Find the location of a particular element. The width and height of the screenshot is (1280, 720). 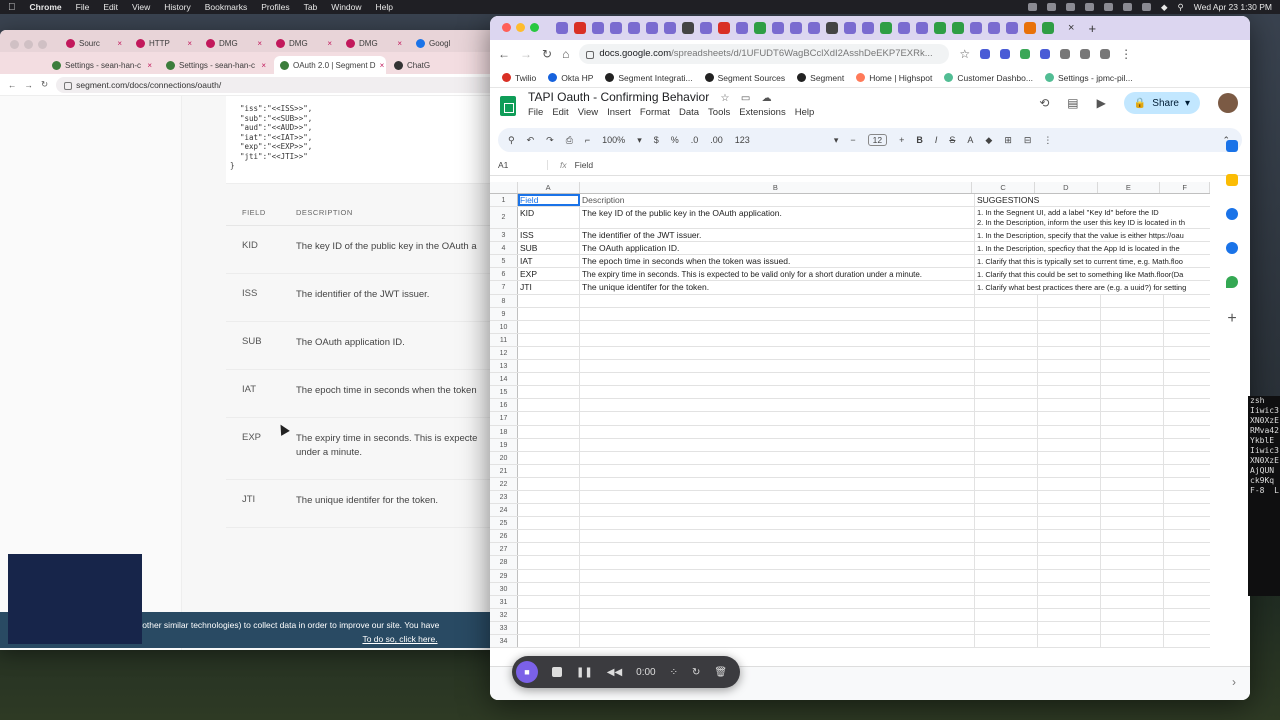

restart-icon: ↻ is located at coordinates (696, 672).